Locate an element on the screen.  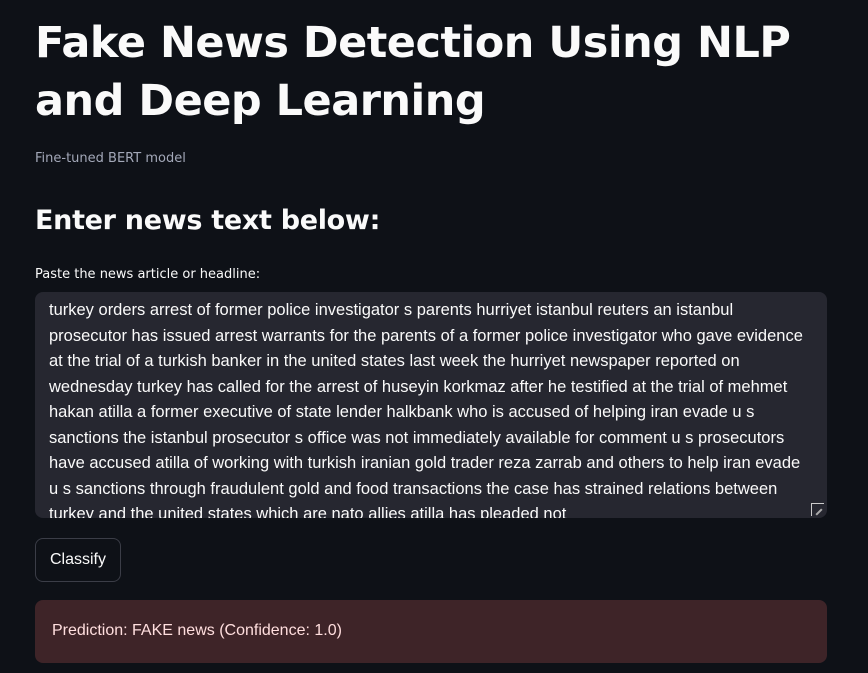
classify-button: Classify is located at coordinates (78, 560).